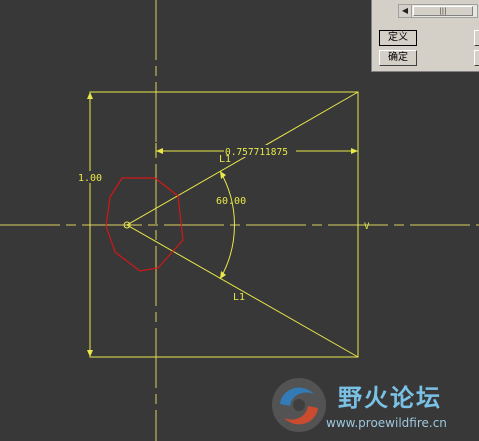 The height and width of the screenshot is (441, 479). I want to click on arrow-left-icon, so click(159, 151).